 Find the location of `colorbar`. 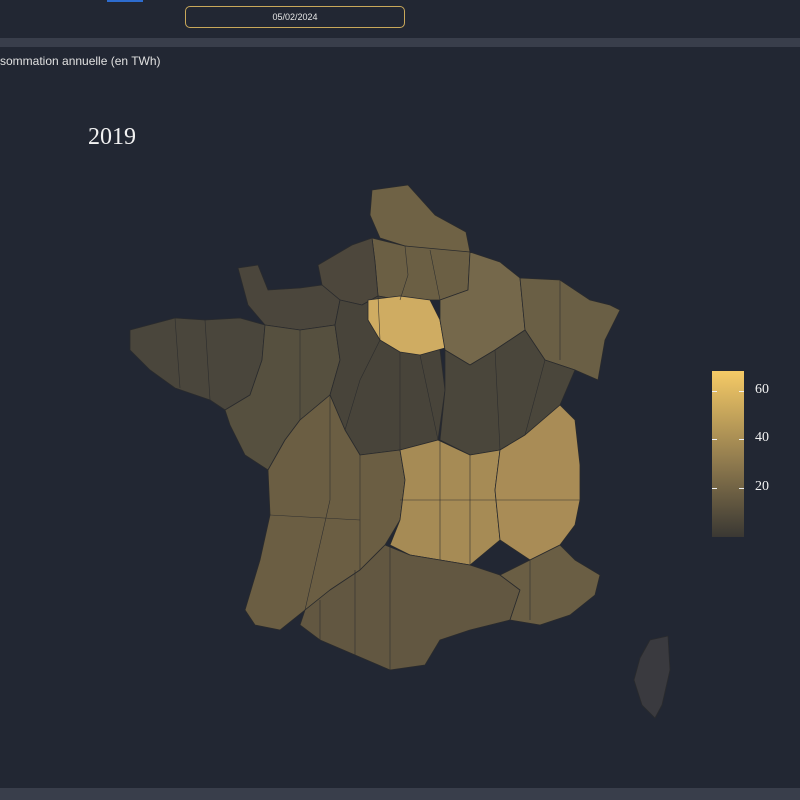

colorbar is located at coordinates (728, 454).